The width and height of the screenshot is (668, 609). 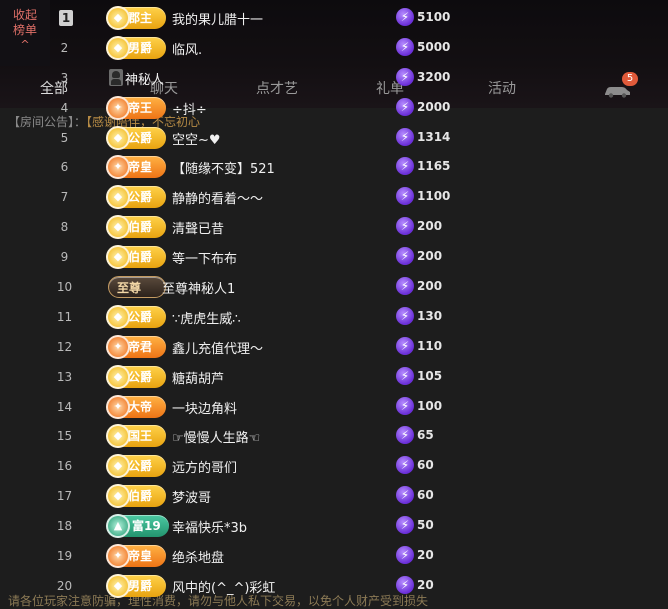 I want to click on user-name: 神秘人, so click(x=144, y=78).